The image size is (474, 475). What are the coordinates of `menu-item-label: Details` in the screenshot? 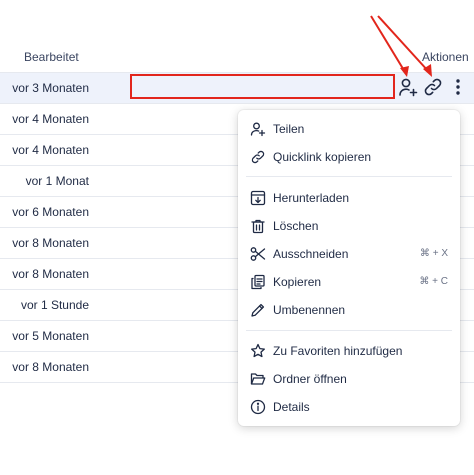 It's located at (291, 407).